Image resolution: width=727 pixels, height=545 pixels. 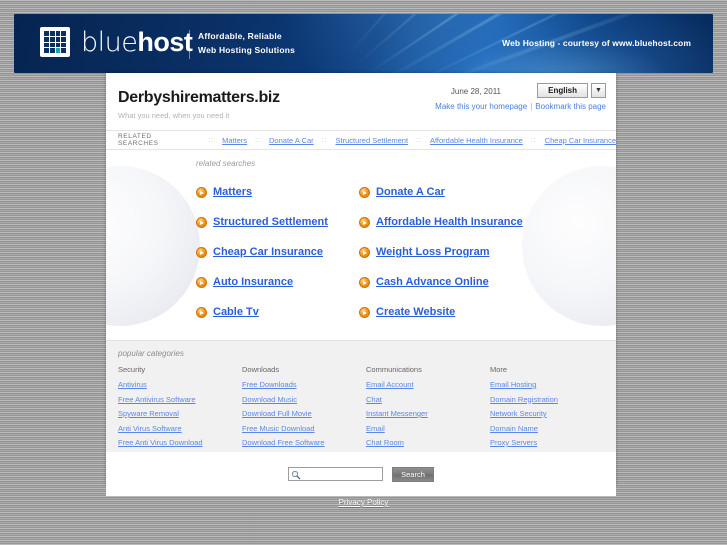 I want to click on language-selector: English ▼, so click(x=571, y=90).